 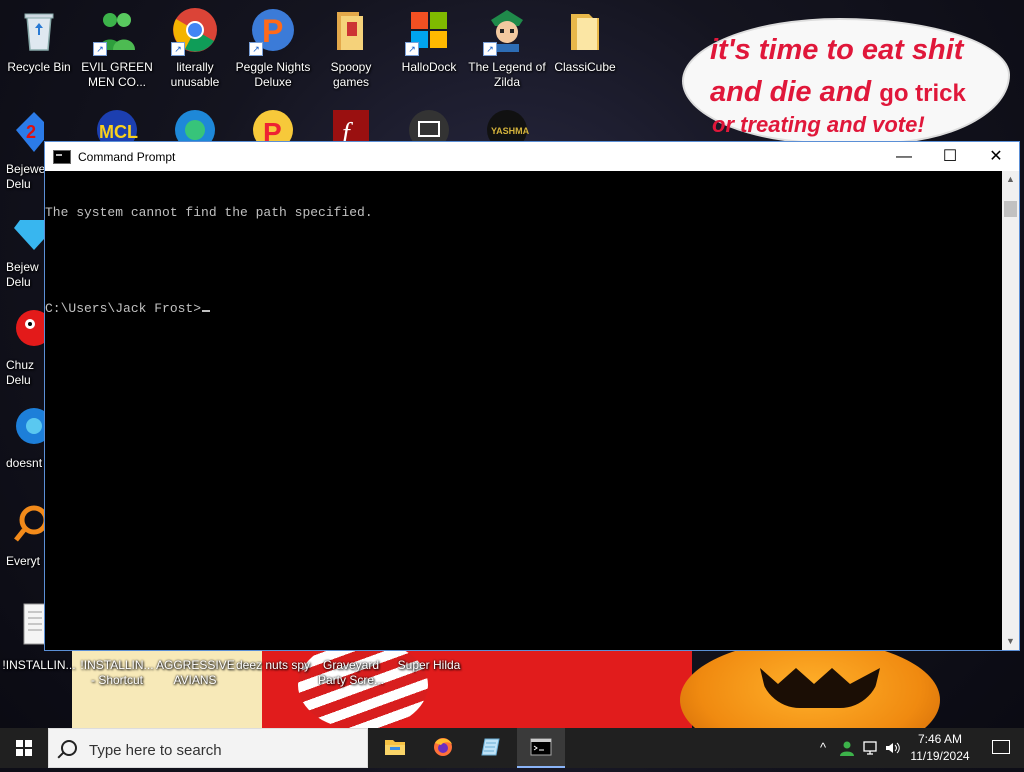 I want to click on close-button: ✕, so click(x=996, y=156).